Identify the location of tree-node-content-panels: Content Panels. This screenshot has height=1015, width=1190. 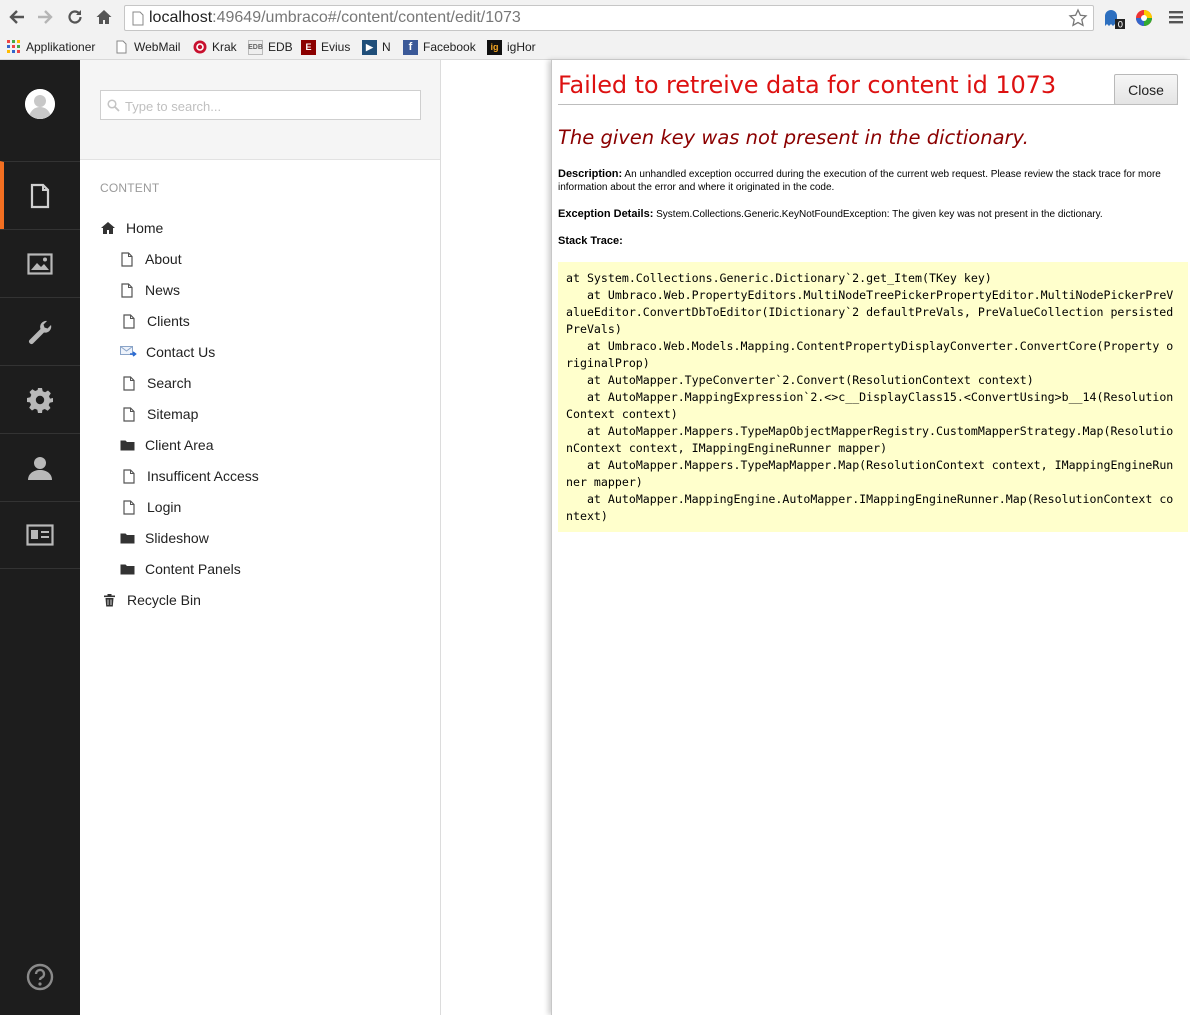
(179, 569).